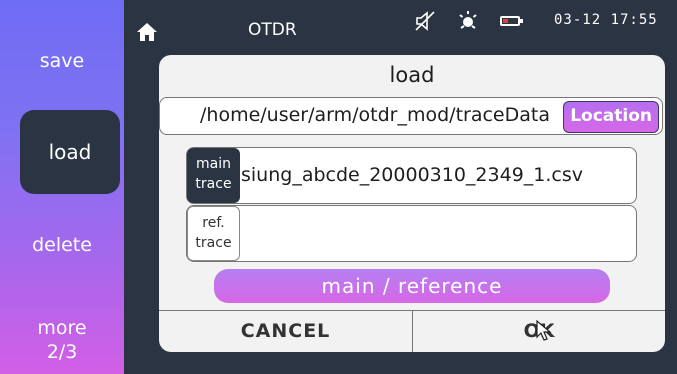  Describe the element at coordinates (375, 115) in the screenshot. I see `path-text: /home/user/arm/otdr_mod/traceData` at that location.